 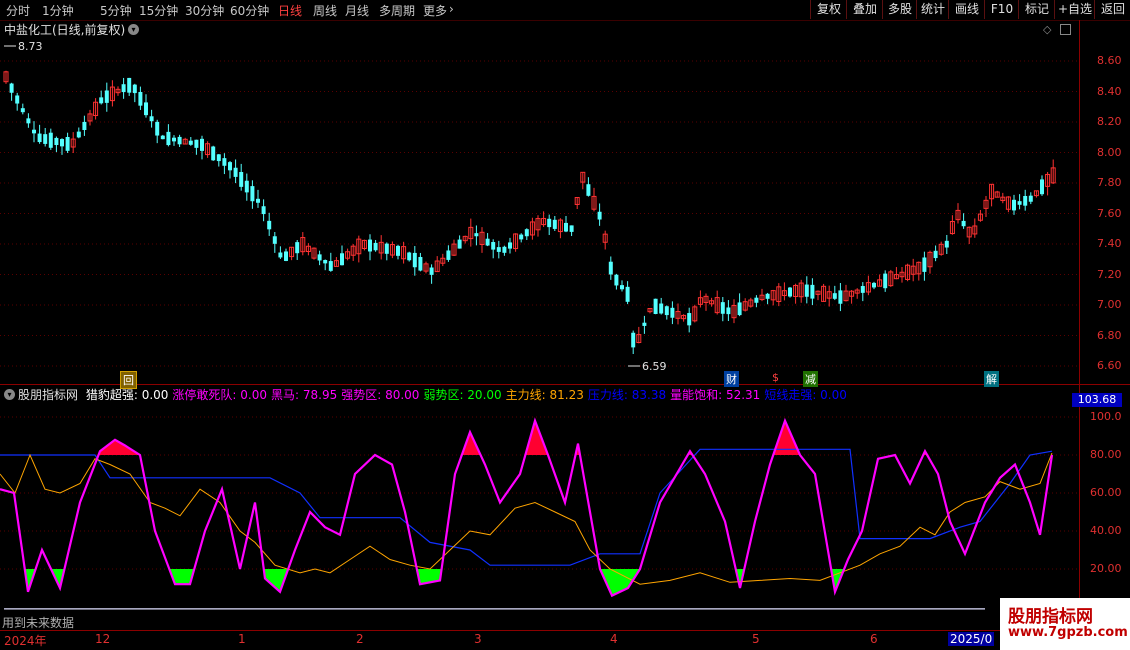 What do you see at coordinates (828, 9) in the screenshot?
I see `fuquan-button: 复权` at bounding box center [828, 9].